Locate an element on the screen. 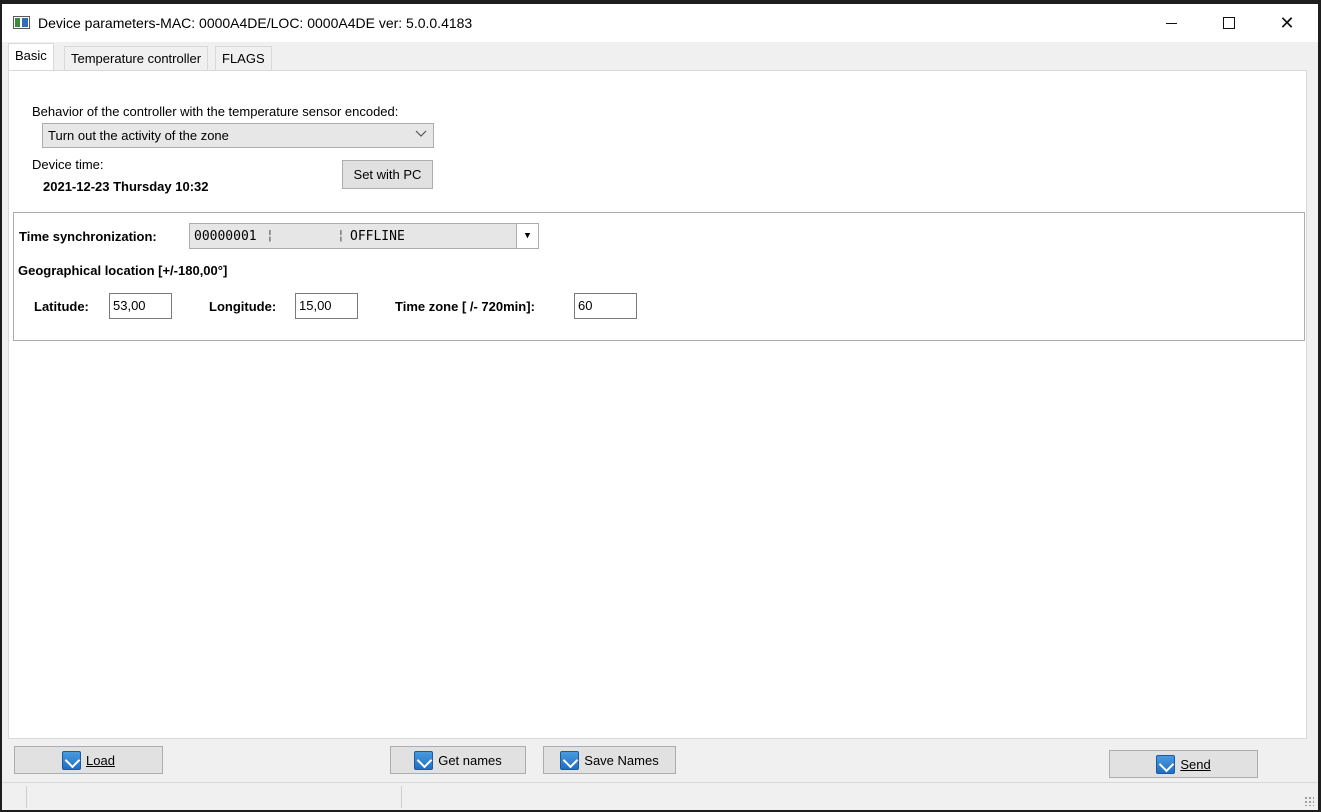  send-icon is located at coordinates (1166, 764).